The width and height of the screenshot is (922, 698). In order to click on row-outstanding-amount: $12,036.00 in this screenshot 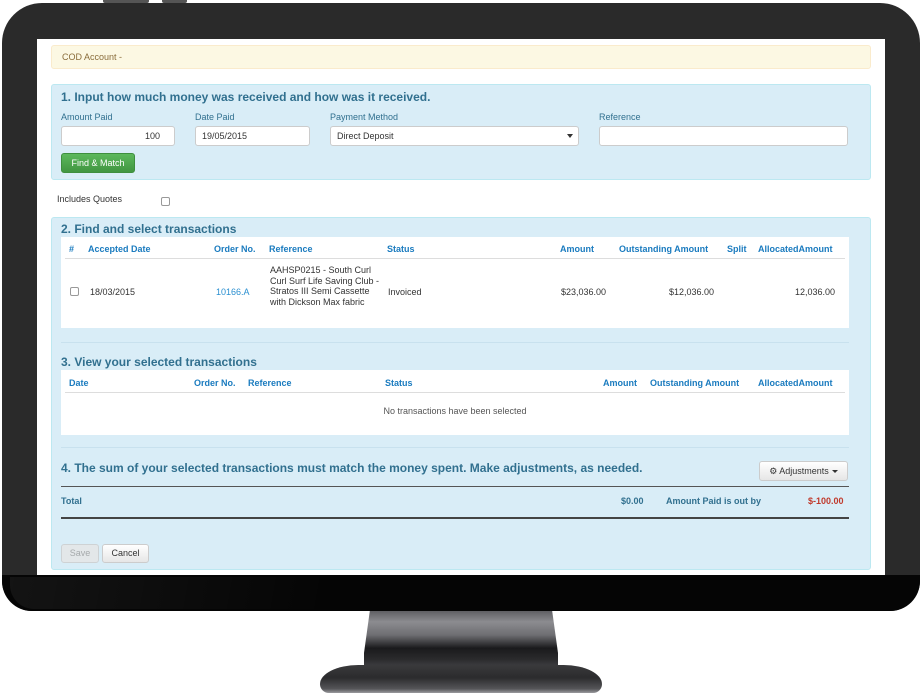, I will do `click(692, 292)`.